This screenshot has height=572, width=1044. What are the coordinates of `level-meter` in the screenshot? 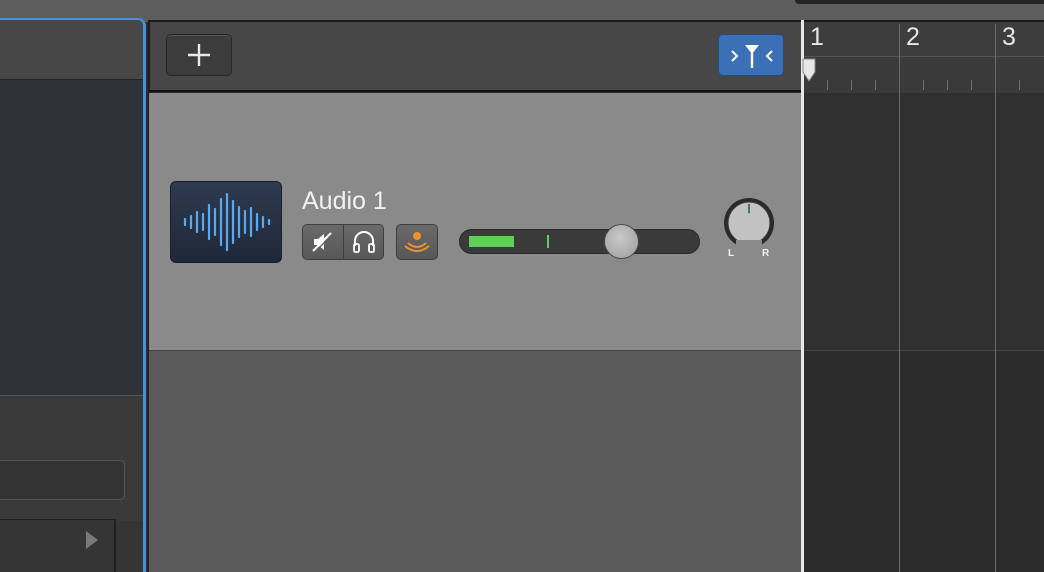 It's located at (491, 241).